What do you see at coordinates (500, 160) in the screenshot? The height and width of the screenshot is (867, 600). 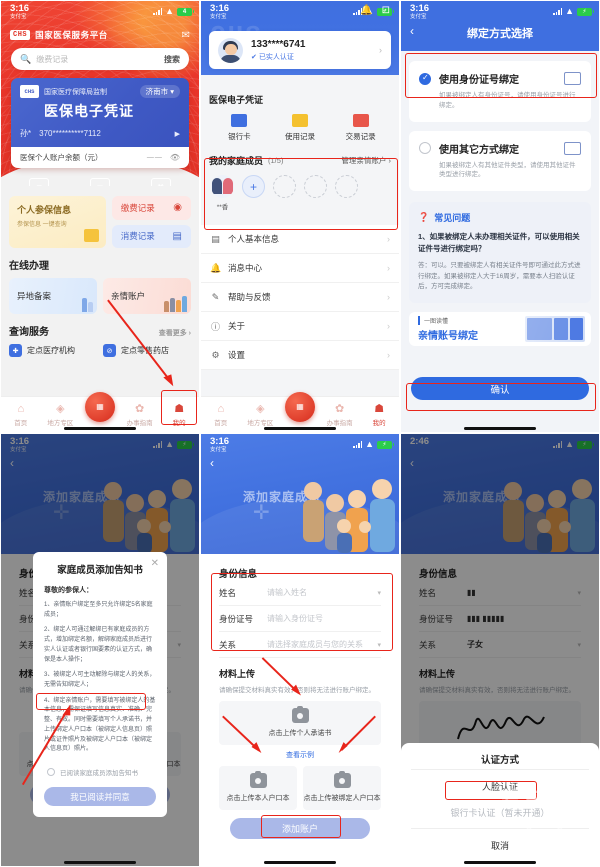 I see `option-other-method: 使用其它方式绑定 如果被绑定人有其他证件类型，请使用其他证件类型进行绑定。` at bounding box center [500, 160].